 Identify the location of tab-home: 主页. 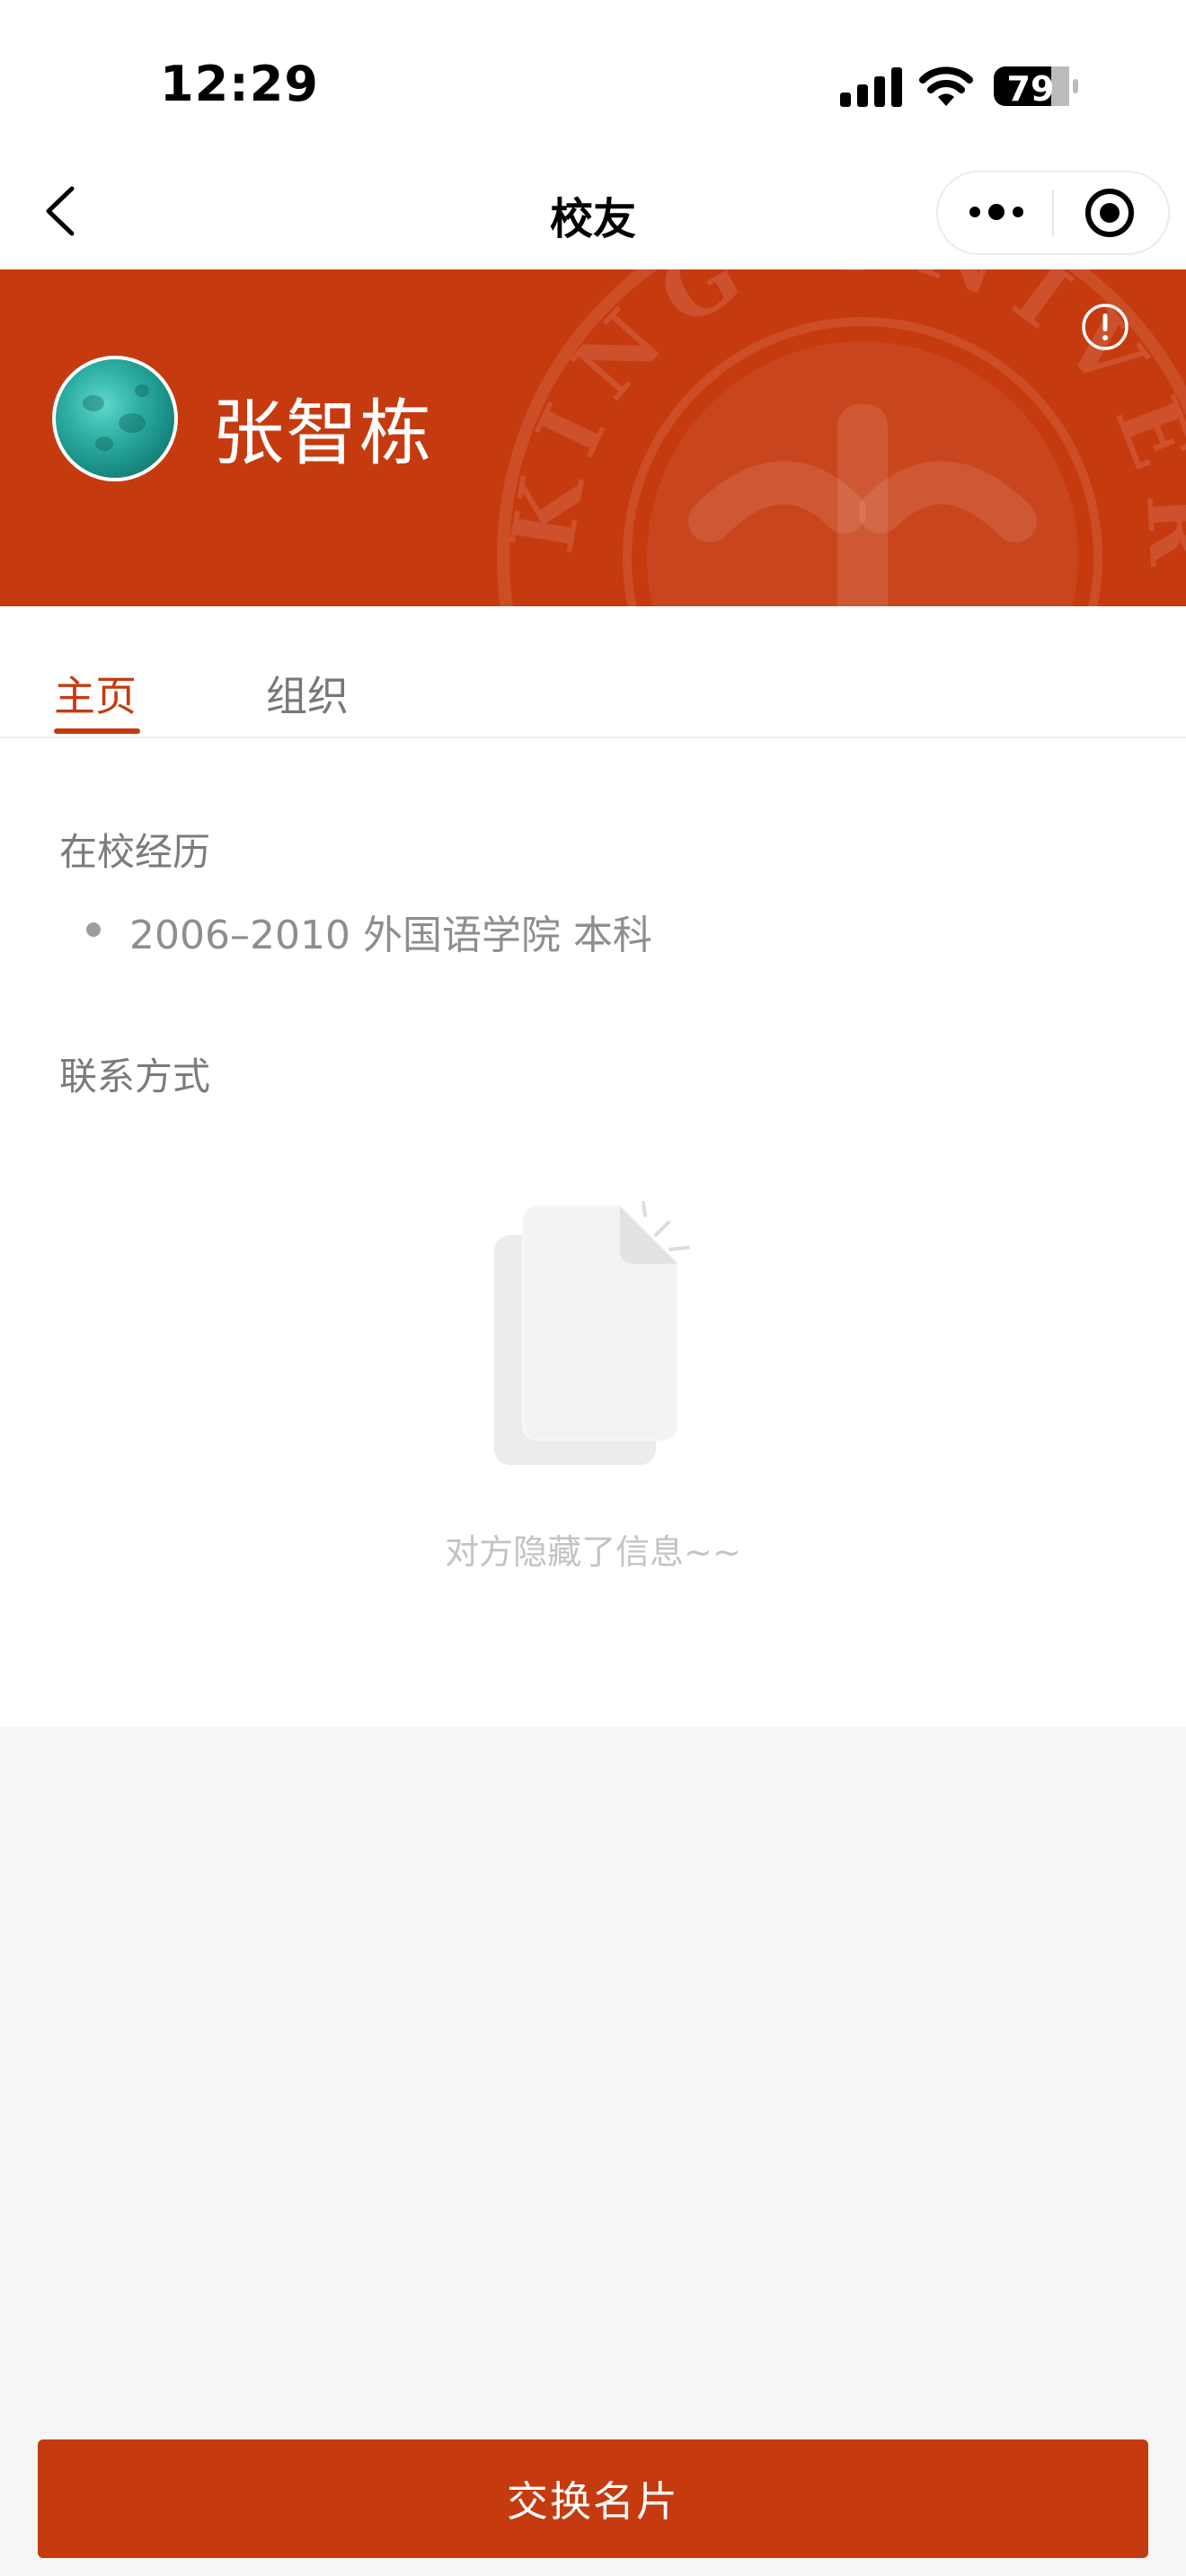
(95, 693).